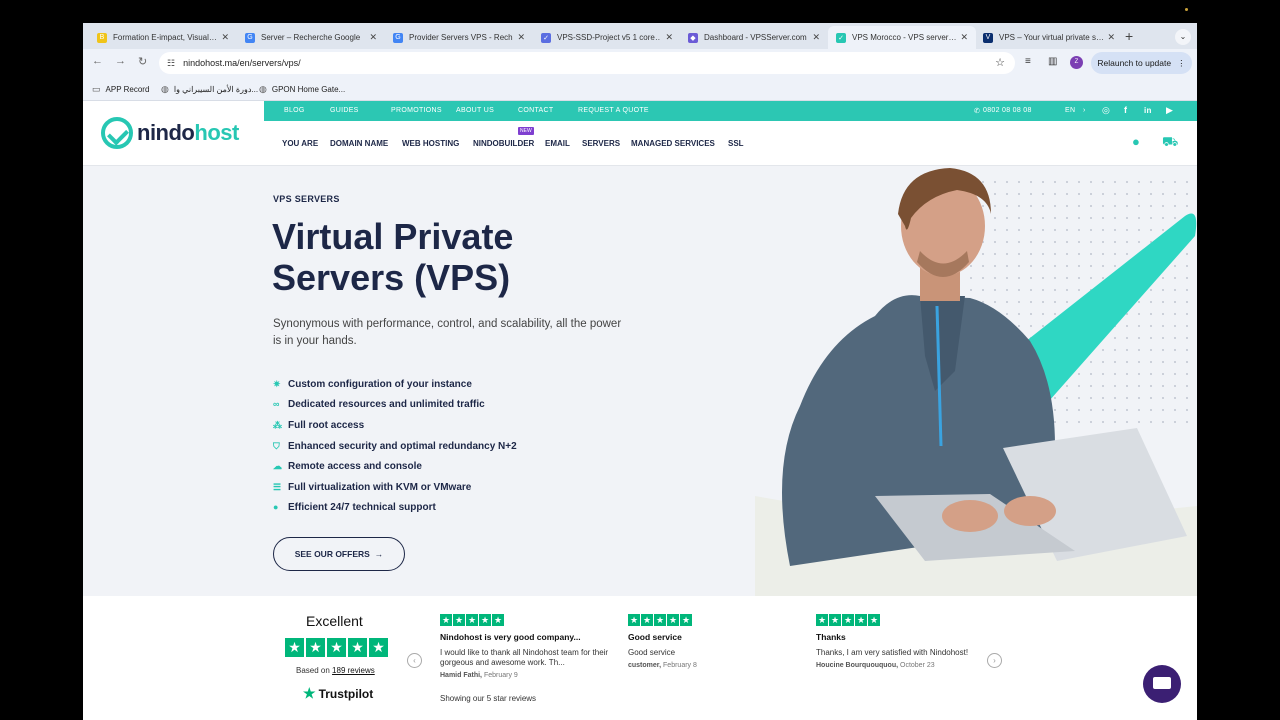 The width and height of the screenshot is (1280, 720). Describe the element at coordinates (557, 143) in the screenshot. I see `nav-email: EMAIL` at that location.